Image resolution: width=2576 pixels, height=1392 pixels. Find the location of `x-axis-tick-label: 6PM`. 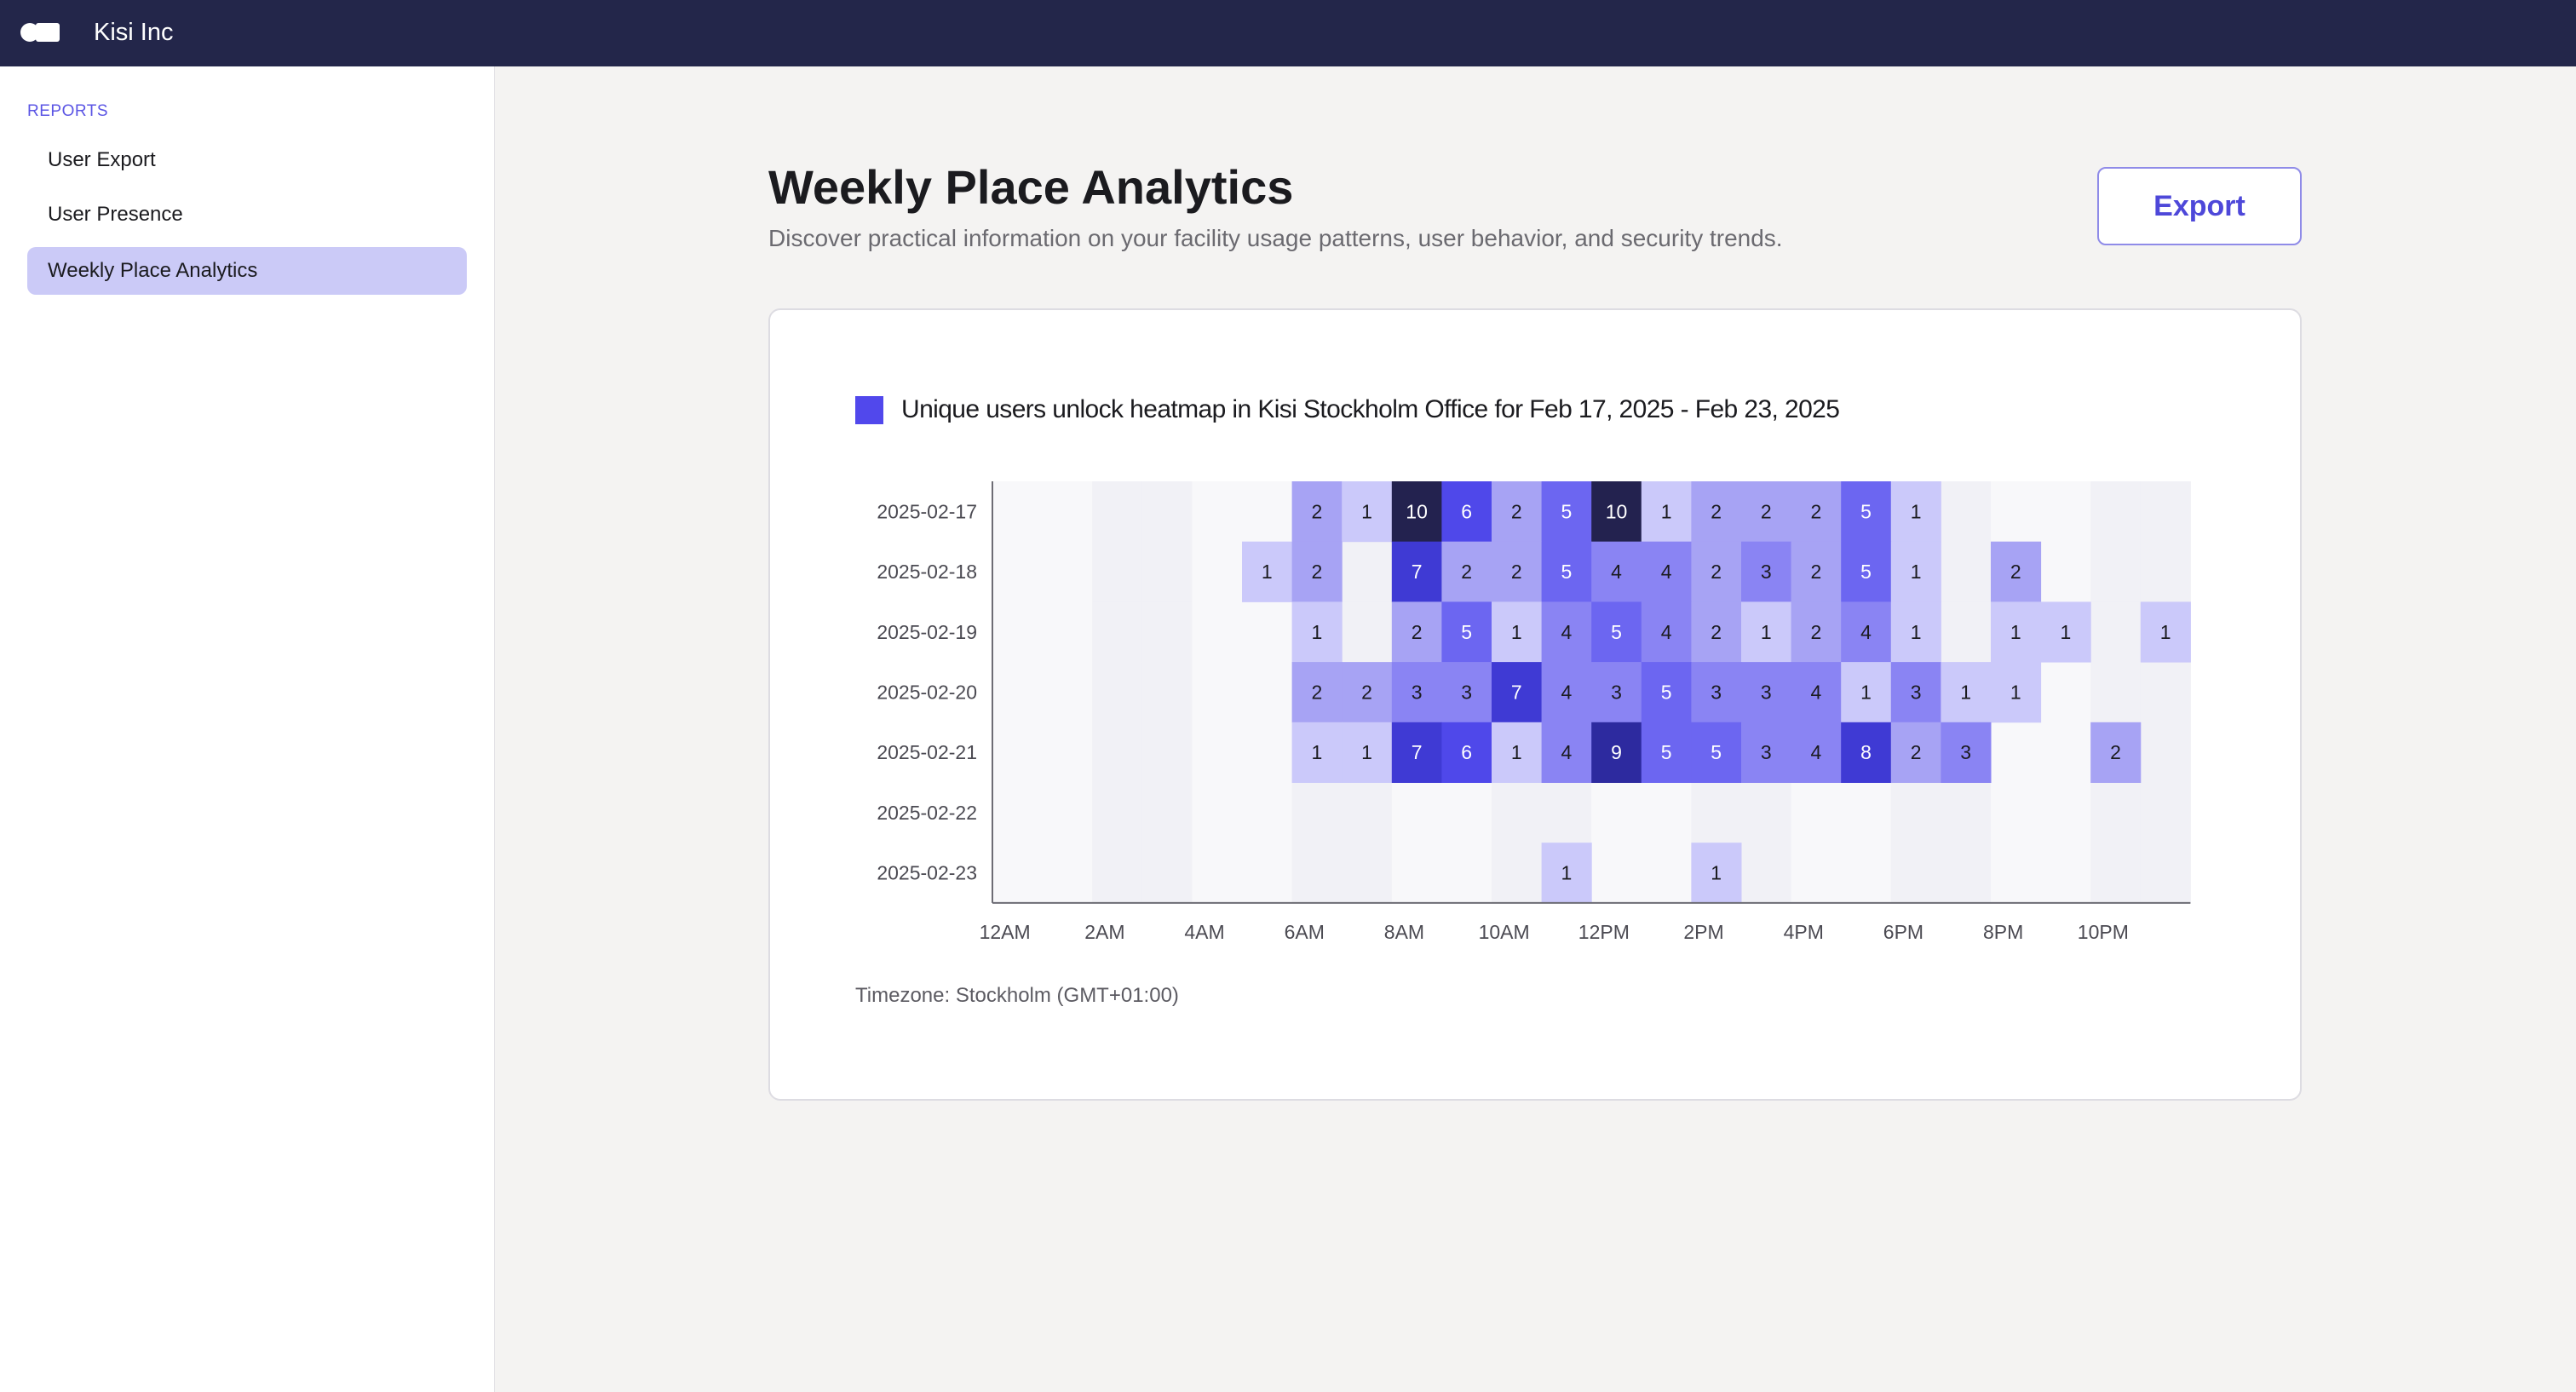

x-axis-tick-label: 6PM is located at coordinates (1903, 932).